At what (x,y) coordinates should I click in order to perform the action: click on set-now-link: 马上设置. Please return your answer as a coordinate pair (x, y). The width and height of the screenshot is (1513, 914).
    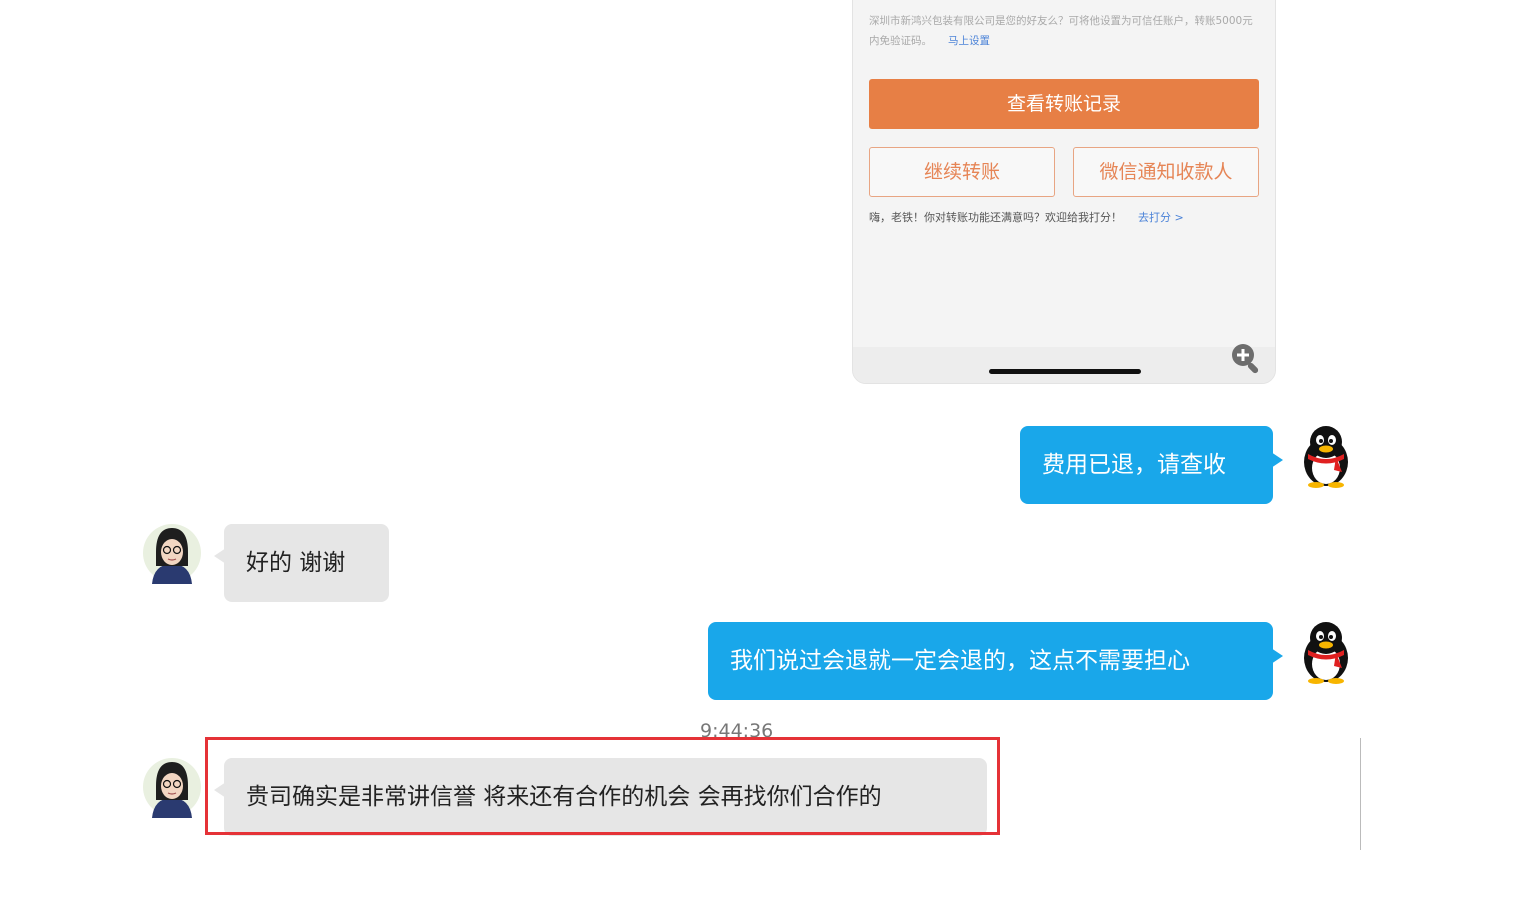
    Looking at the image, I should click on (969, 41).